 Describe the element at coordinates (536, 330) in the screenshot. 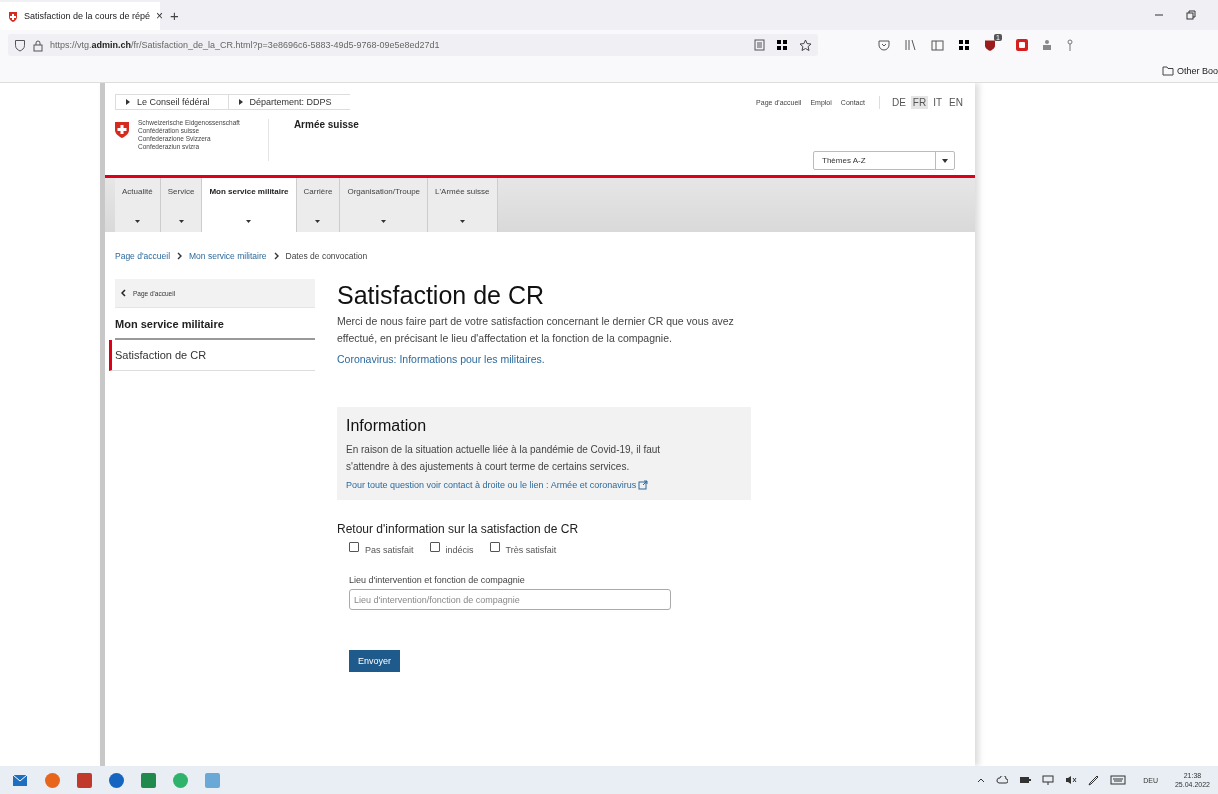

I see `intro-text: Merci de nous faire part de votre satisfaction concernant le dernier CR que vous avez effectué, en précisant le lieu d'affectation et la fonction de la compagnie.` at that location.